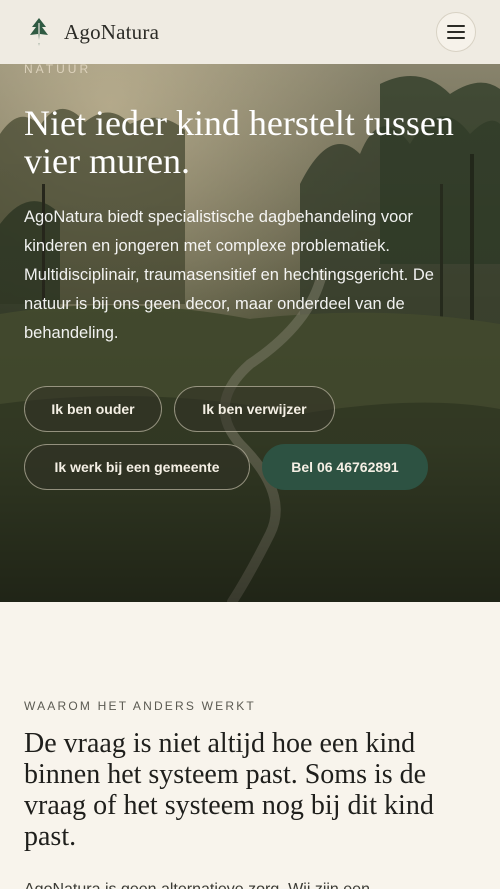 The height and width of the screenshot is (889, 500). Describe the element at coordinates (39, 32) in the screenshot. I see `tree-logo-icon` at that location.